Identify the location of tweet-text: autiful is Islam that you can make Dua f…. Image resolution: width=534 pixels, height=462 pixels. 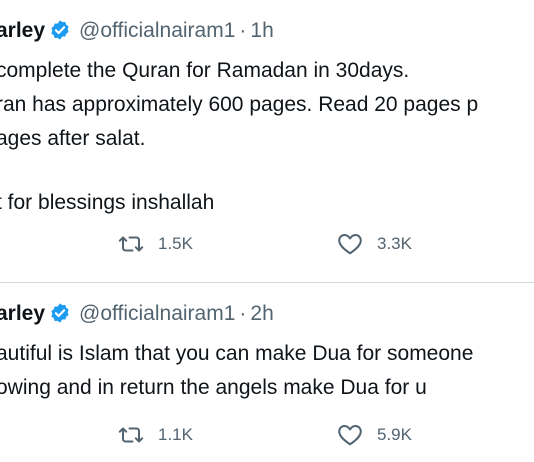
(236, 371).